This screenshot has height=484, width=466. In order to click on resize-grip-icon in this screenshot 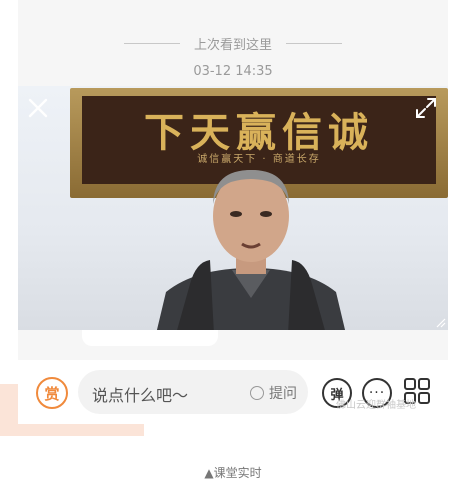, I will do `click(440, 322)`.